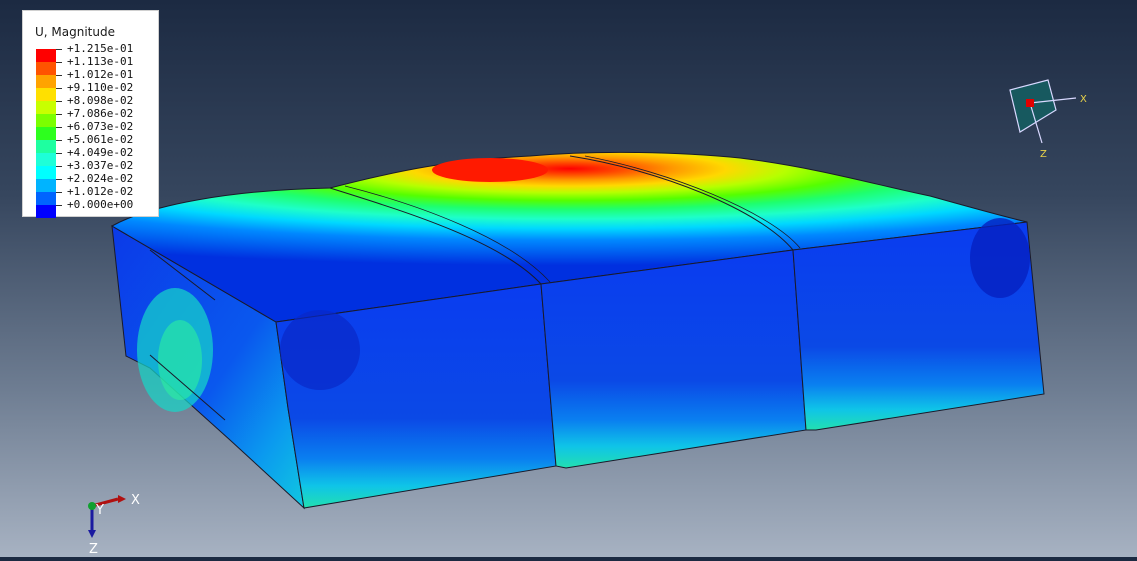 This screenshot has width=1137, height=561. I want to click on legend-label: +8.098e-02, so click(100, 100).